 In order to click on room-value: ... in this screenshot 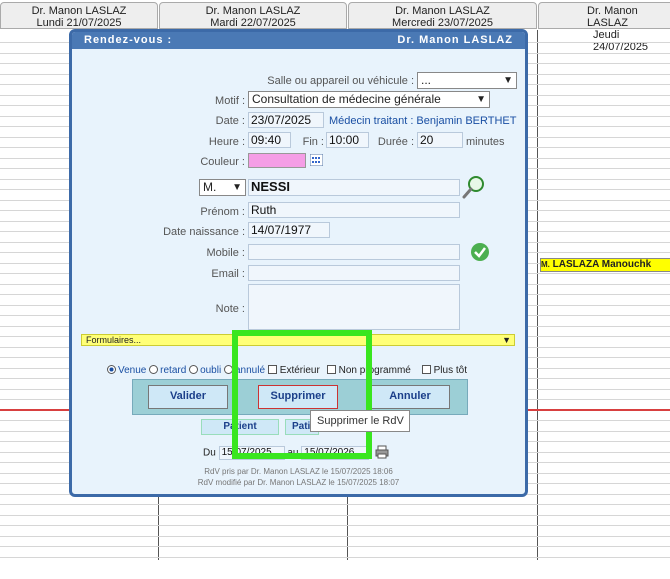, I will do `click(426, 80)`.